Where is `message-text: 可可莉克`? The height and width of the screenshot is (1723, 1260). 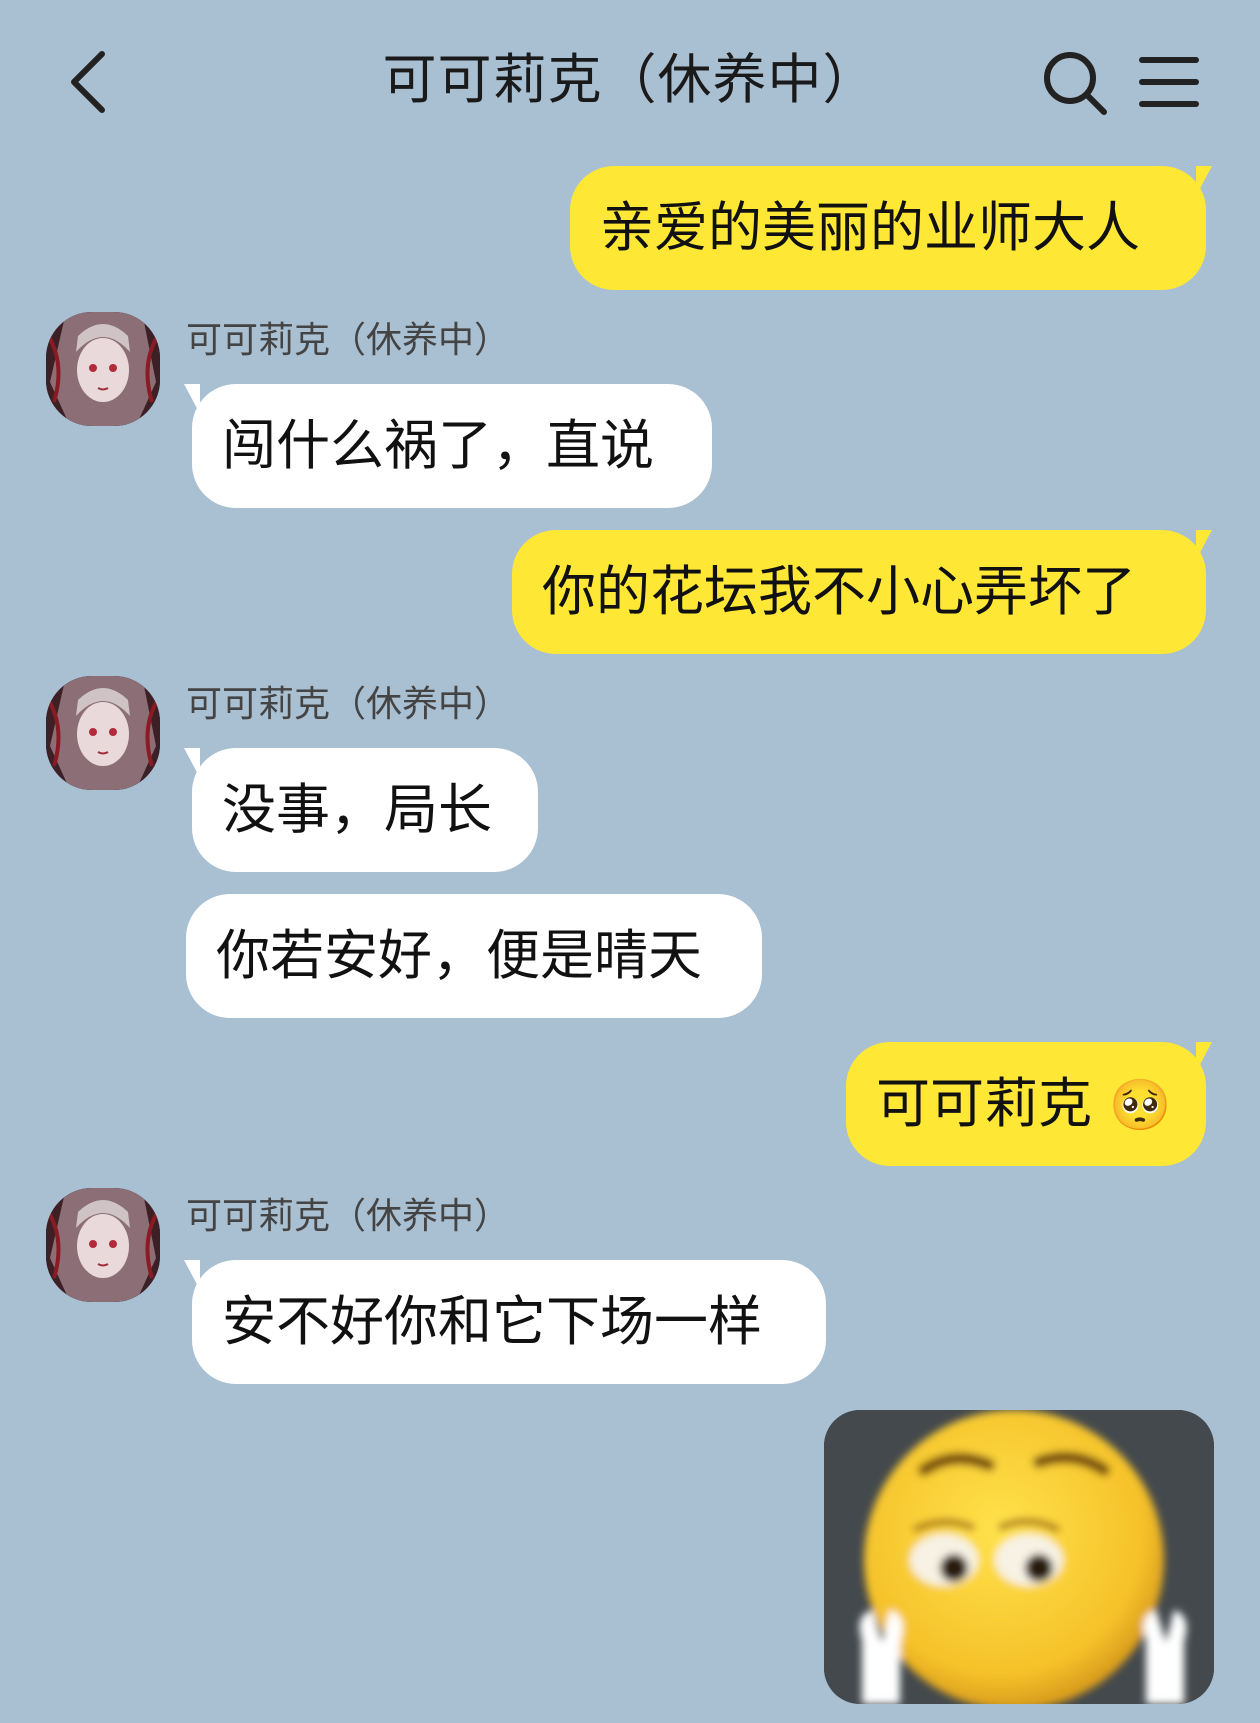 message-text: 可可莉克 is located at coordinates (984, 1103).